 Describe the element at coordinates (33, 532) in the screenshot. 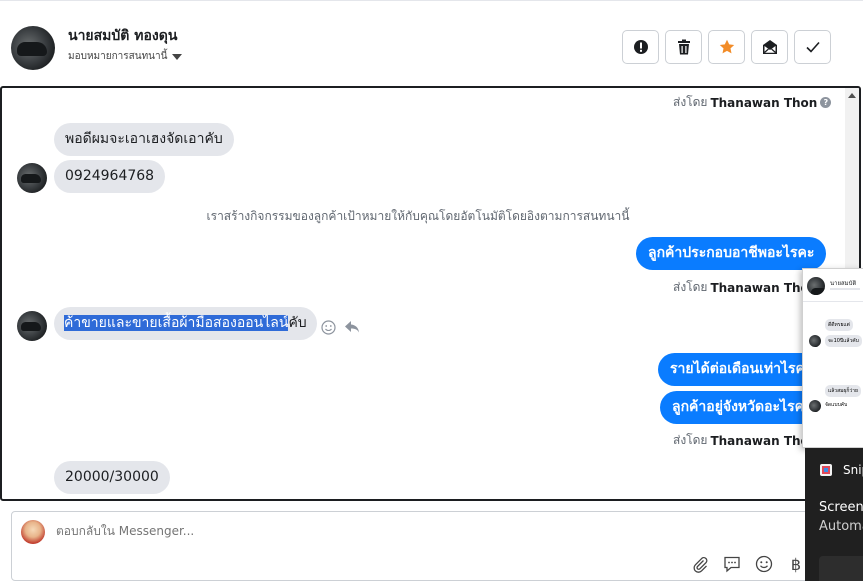

I see `page-avatar` at that location.